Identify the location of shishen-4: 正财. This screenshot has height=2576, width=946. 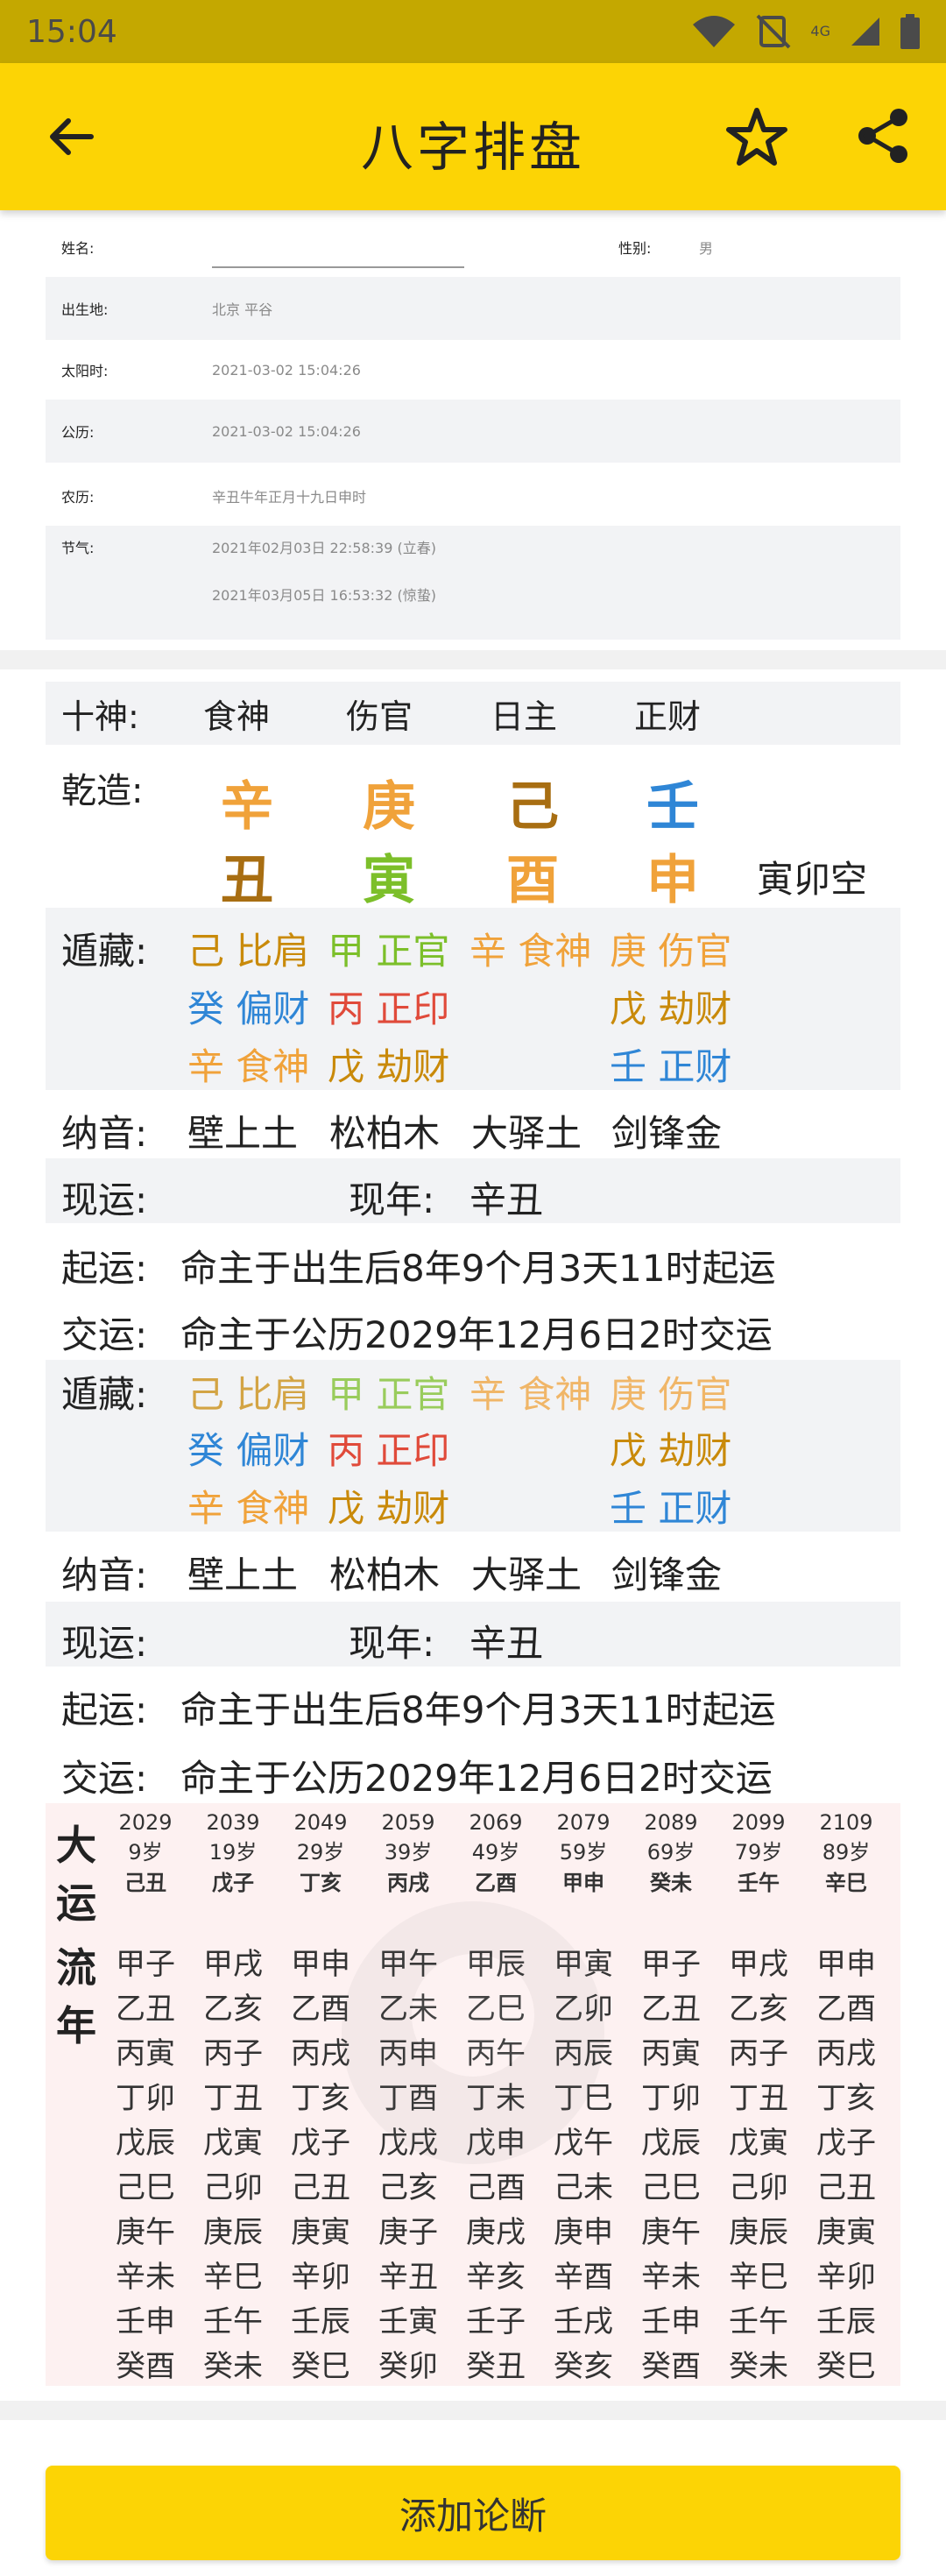
(668, 716).